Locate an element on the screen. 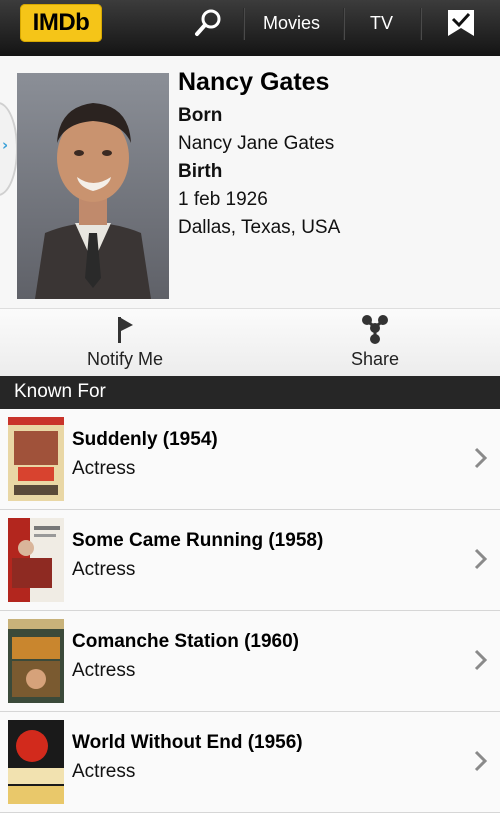  list-item: Some Came Running (1958) Actress is located at coordinates (250, 560).